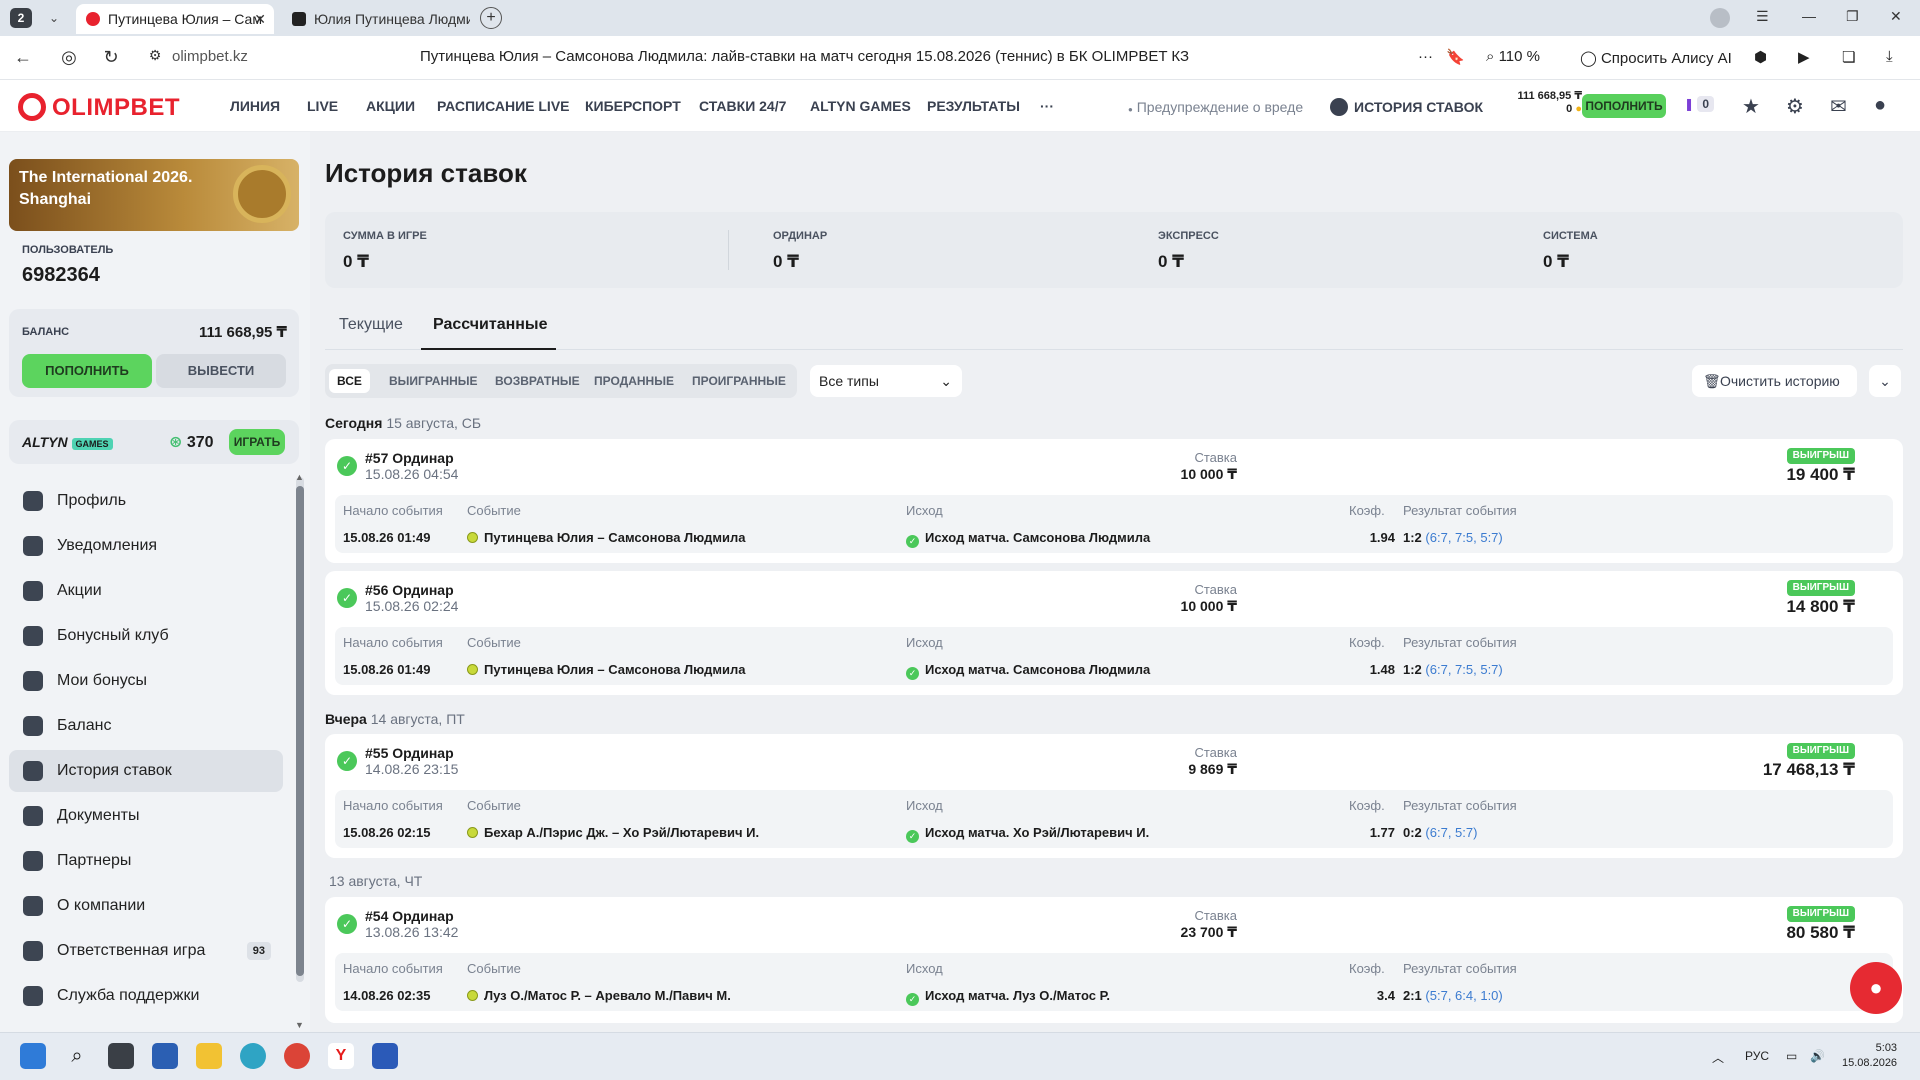 This screenshot has width=1920, height=1080. I want to click on nav-live-schedule: РАСПИСАНИЕ LIVE, so click(503, 106).